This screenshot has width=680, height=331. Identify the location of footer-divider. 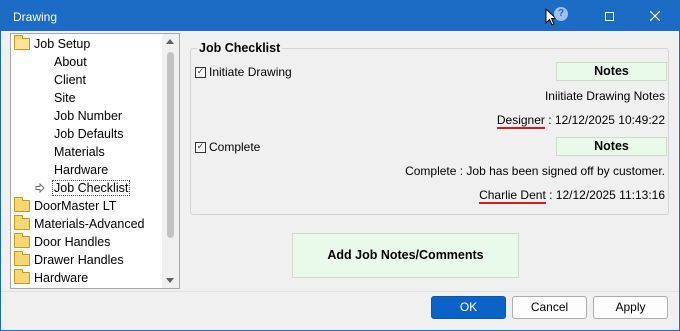
(340, 291).